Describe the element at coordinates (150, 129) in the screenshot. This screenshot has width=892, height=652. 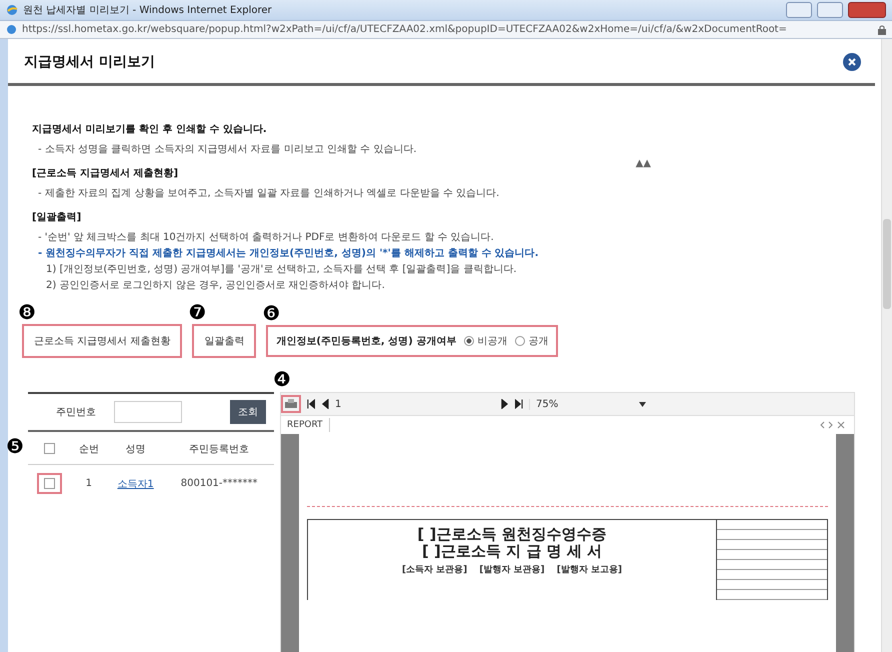
I see `note-heading: 지급명세서 미리보기를 확인 후 인쇄할 수 있습니다.` at that location.